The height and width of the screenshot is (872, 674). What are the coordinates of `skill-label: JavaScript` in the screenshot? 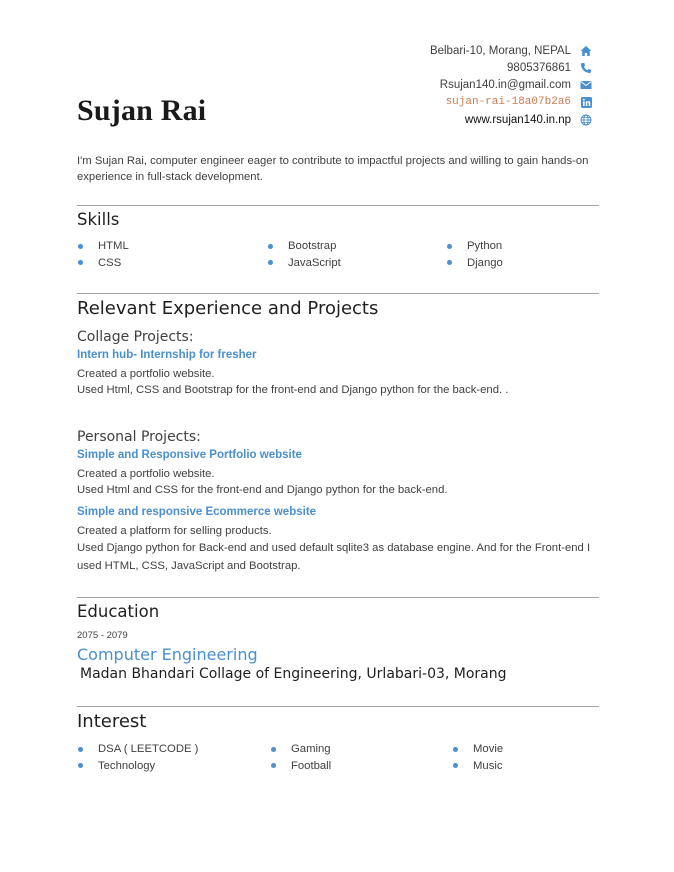 It's located at (314, 262).